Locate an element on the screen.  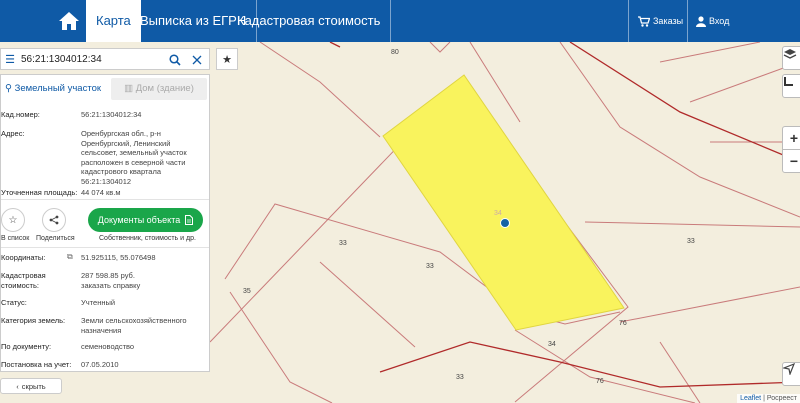
tab-cadastral-value: Кадастровая стоимость is located at coordinates (309, 21).